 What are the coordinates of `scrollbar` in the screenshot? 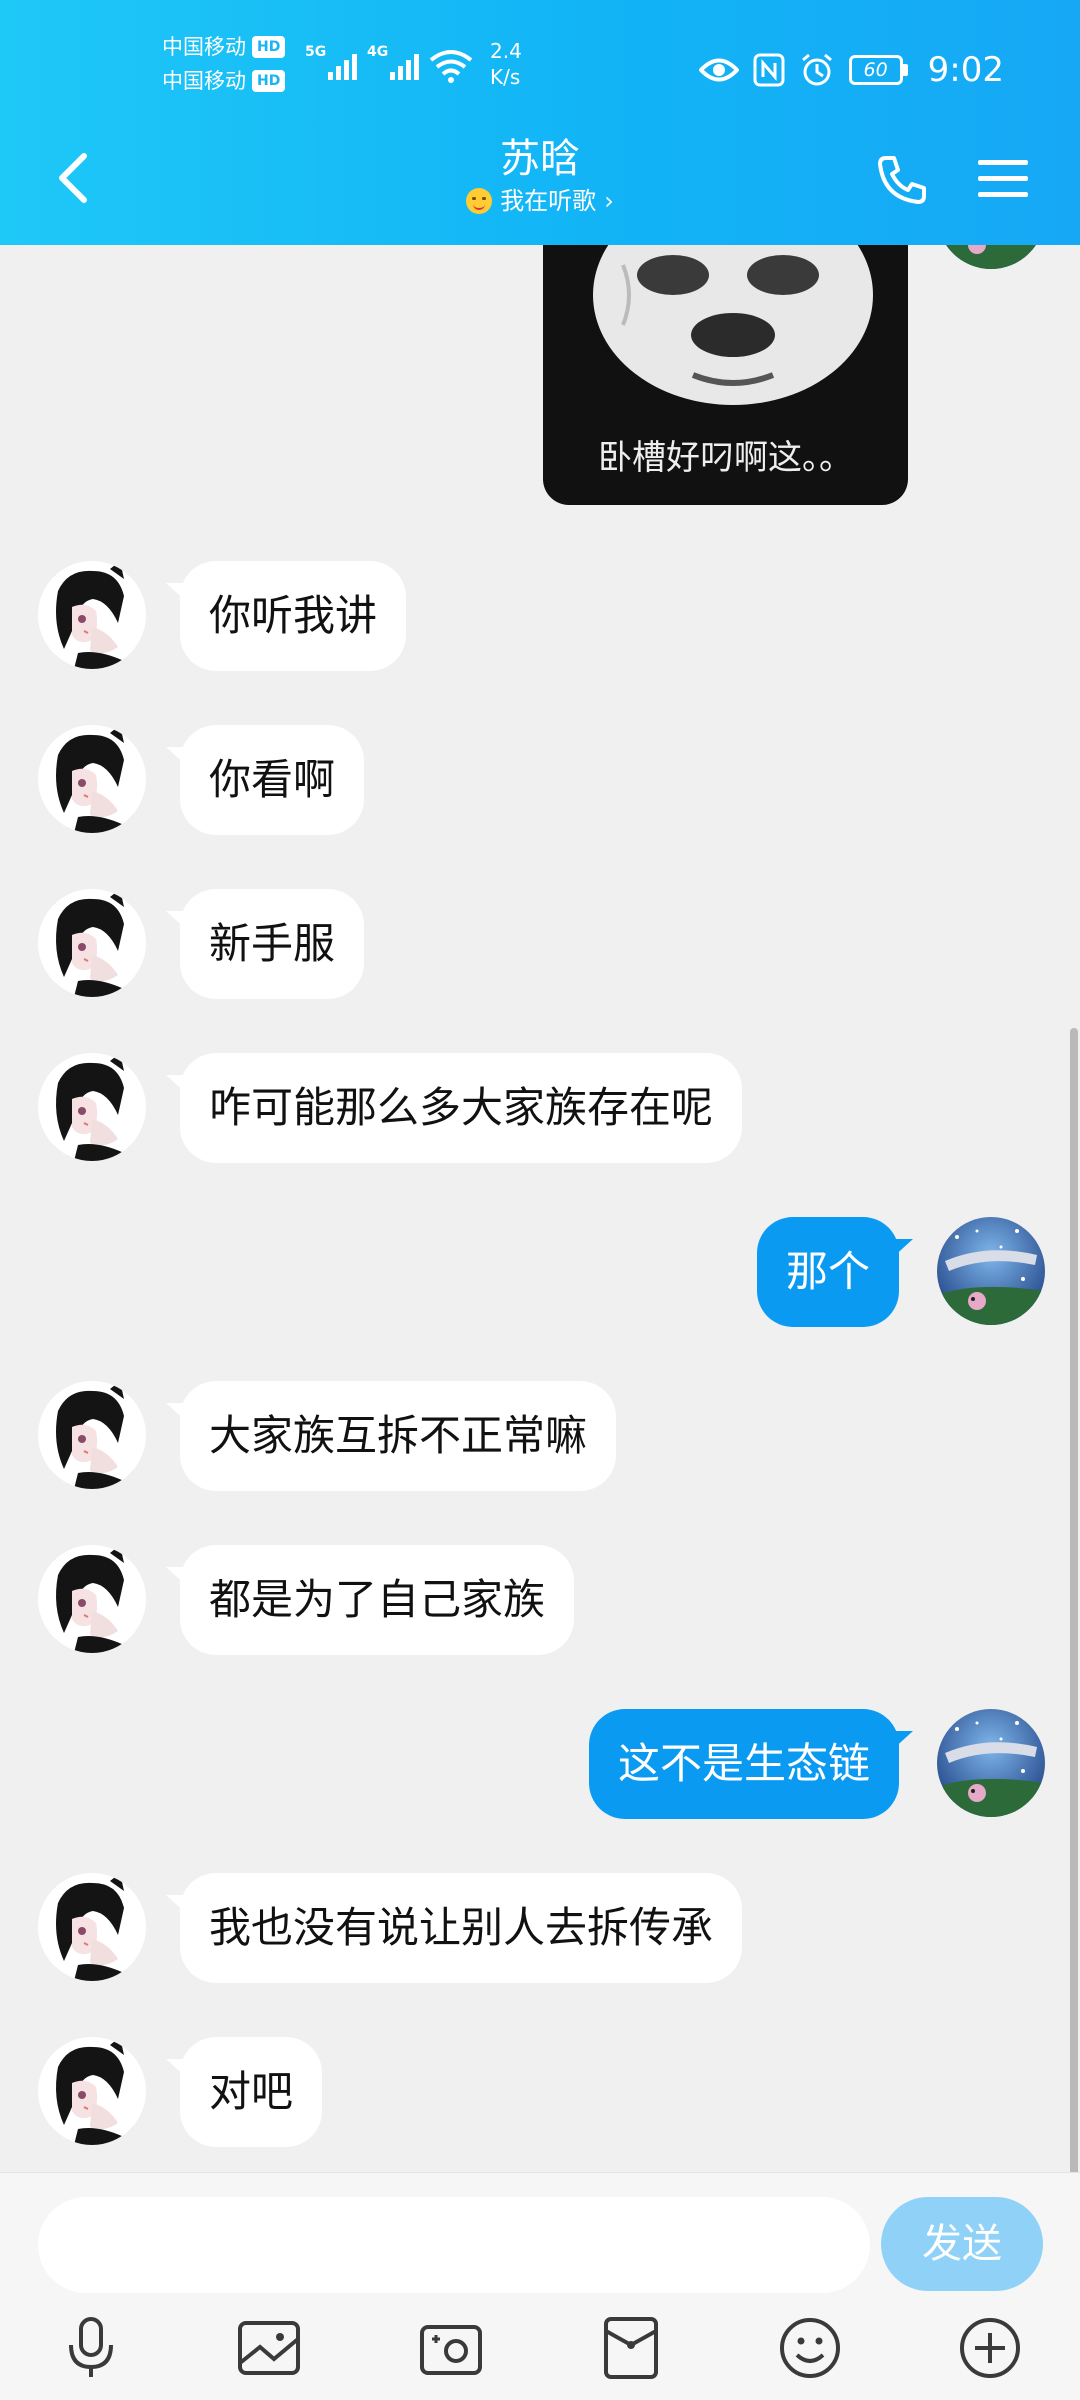 It's located at (1074, 1600).